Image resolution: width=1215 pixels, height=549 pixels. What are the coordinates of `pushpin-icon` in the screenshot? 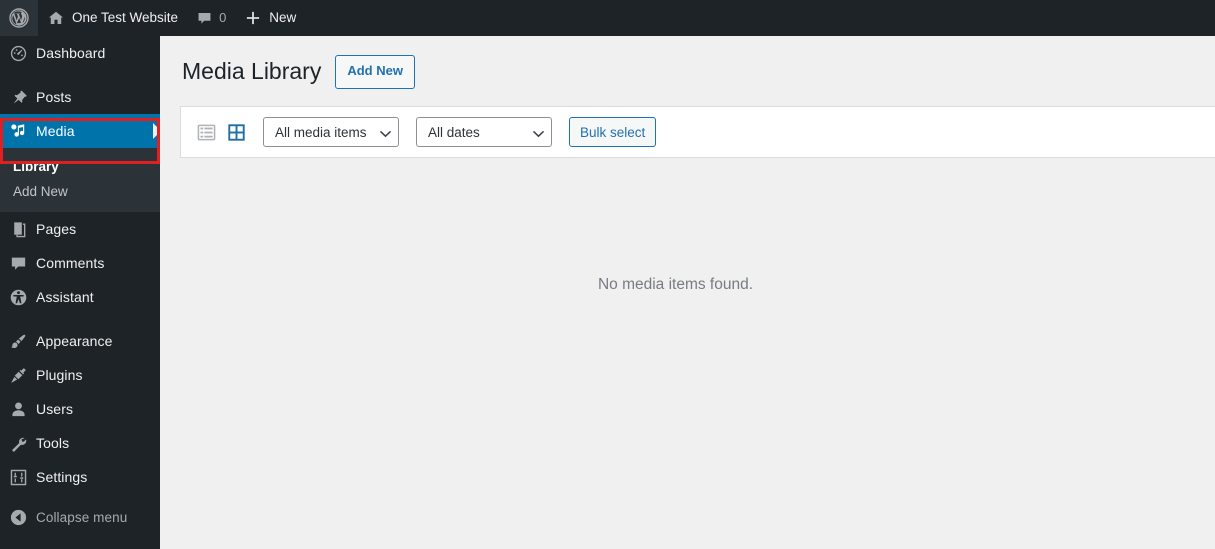 It's located at (18, 97).